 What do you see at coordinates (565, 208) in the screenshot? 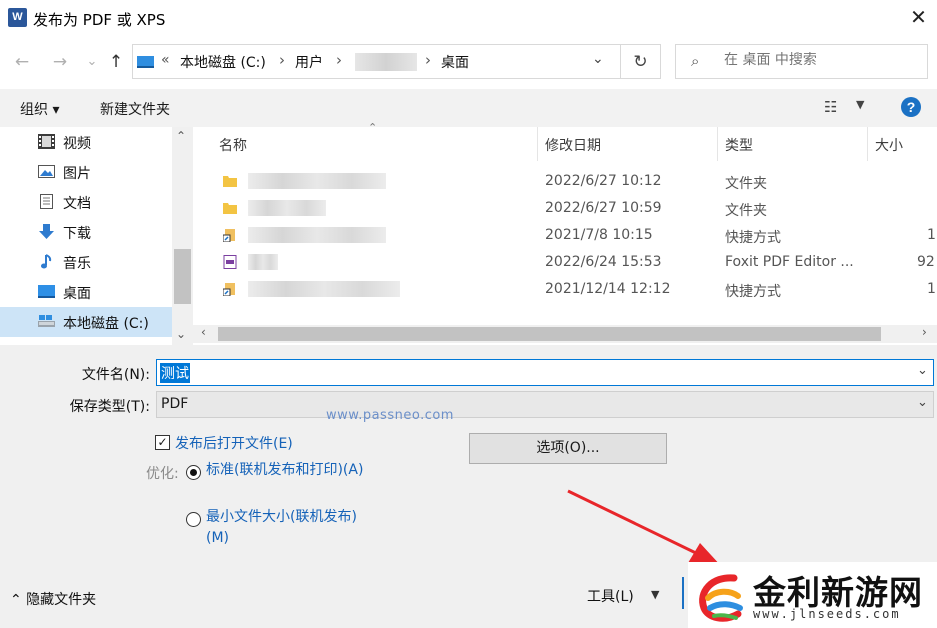
I see `table-row: 2022/6/27 10:59 文件夹` at bounding box center [565, 208].